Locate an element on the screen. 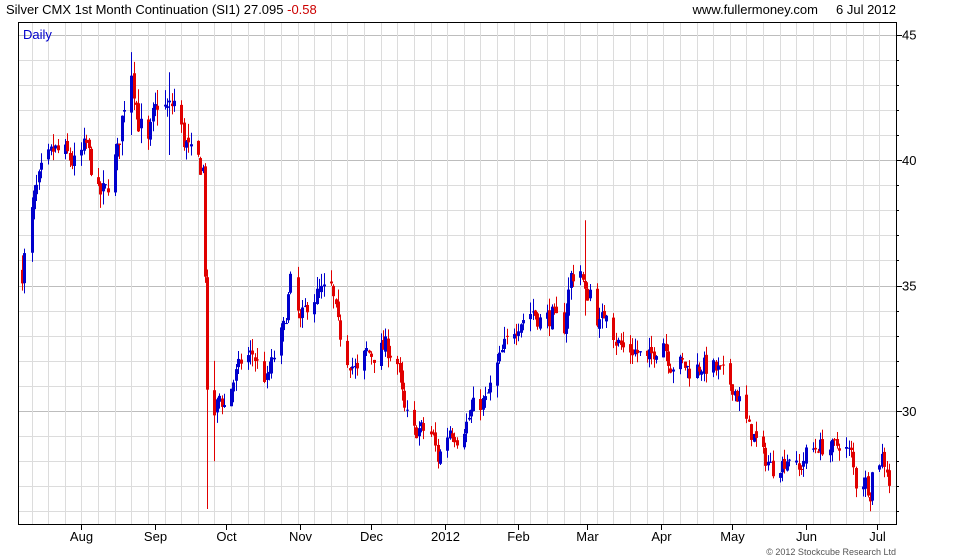 This screenshot has width=980, height=560. copyright-text: © 2012 Stockcube Research Ltd is located at coordinates (831, 552).